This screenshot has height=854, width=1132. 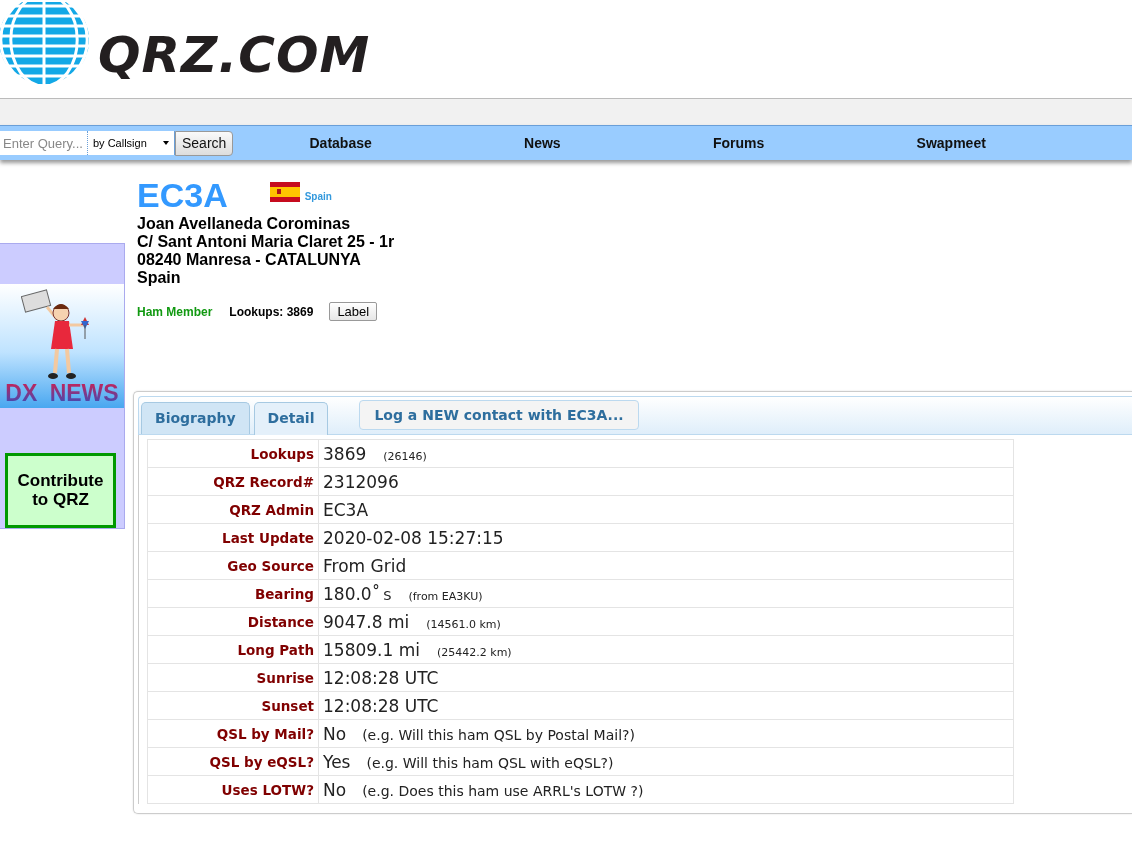 What do you see at coordinates (366, 621) in the screenshot?
I see `field-value: 9047.8 mi` at bounding box center [366, 621].